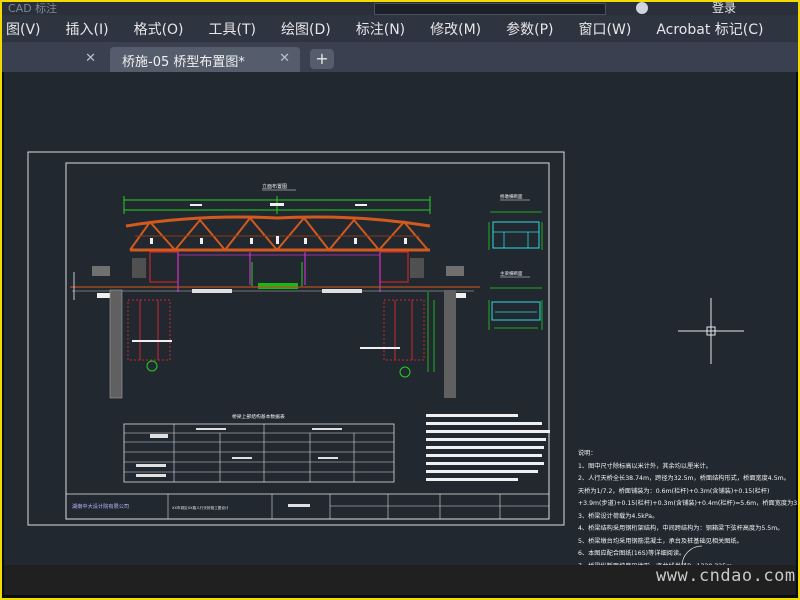  Describe the element at coordinates (587, 453) in the screenshot. I see `notes-heading: 说明：` at that location.